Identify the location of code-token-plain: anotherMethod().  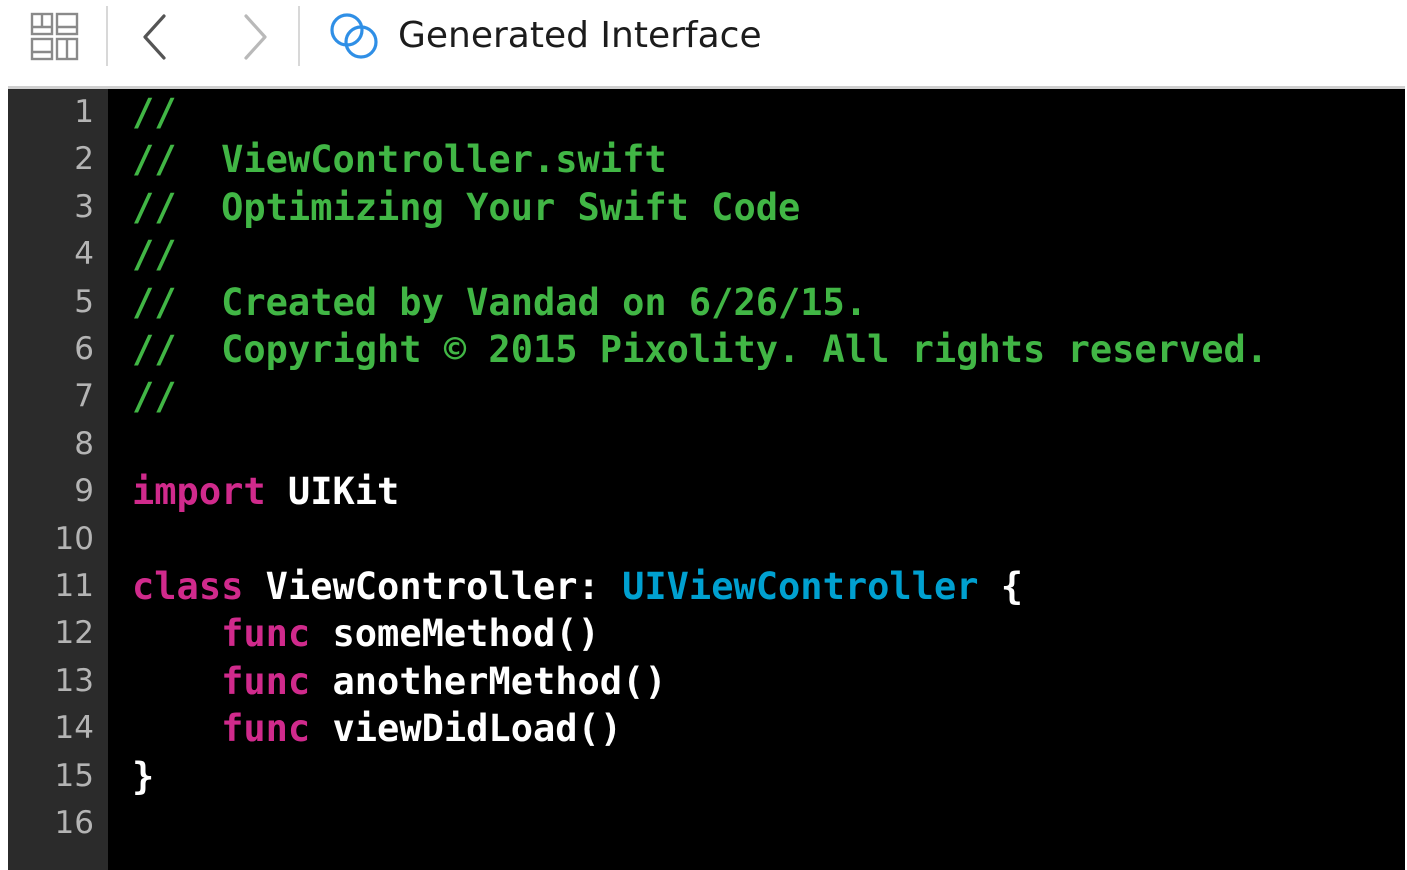
(488, 681).